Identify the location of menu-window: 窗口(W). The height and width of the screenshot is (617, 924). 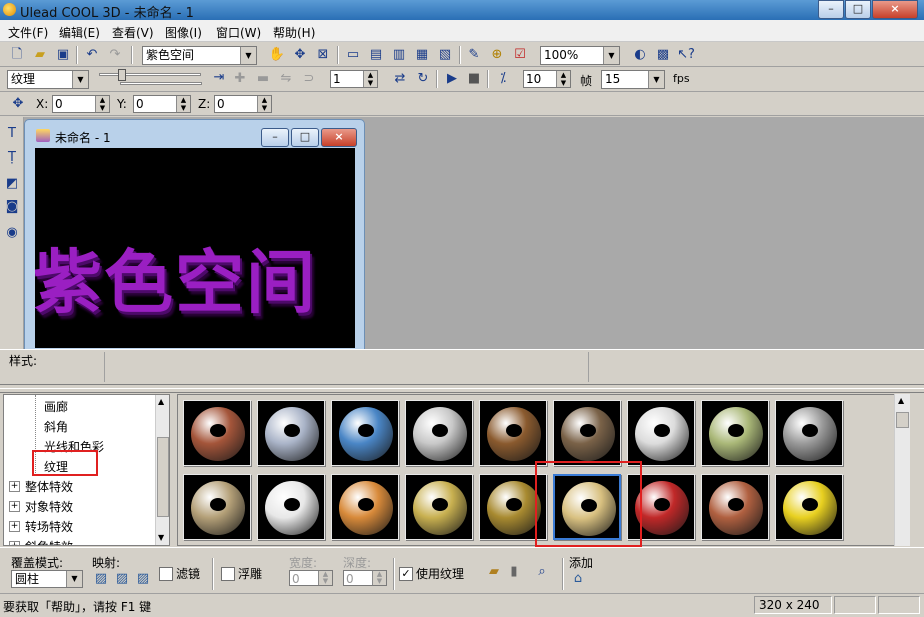
(238, 32).